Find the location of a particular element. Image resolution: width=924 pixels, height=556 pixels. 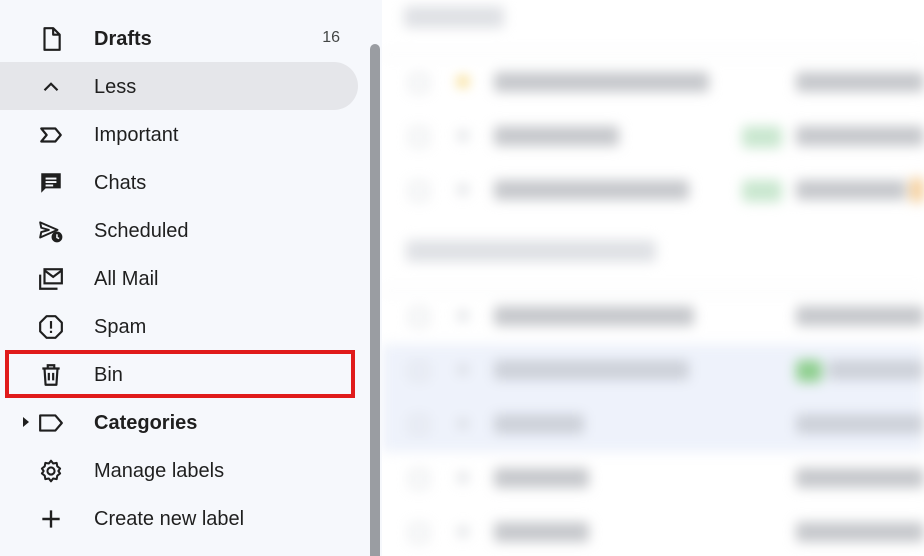

important-icon is located at coordinates (51, 135).